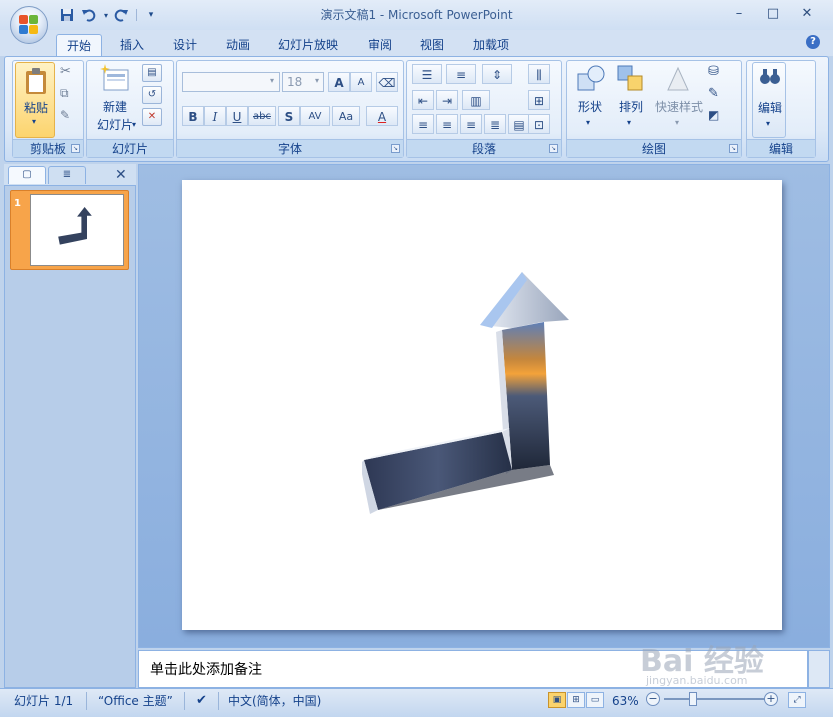 The width and height of the screenshot is (833, 717). Describe the element at coordinates (185, 45) in the screenshot. I see `tab-design: 设计` at that location.